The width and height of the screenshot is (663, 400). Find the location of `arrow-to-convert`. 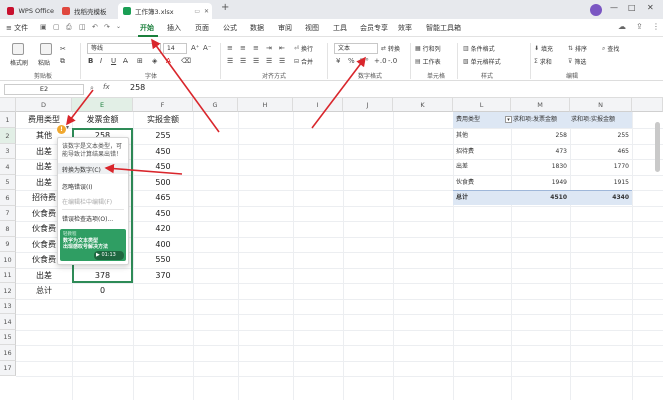

arrow-to-convert is located at coordinates (143, 169).